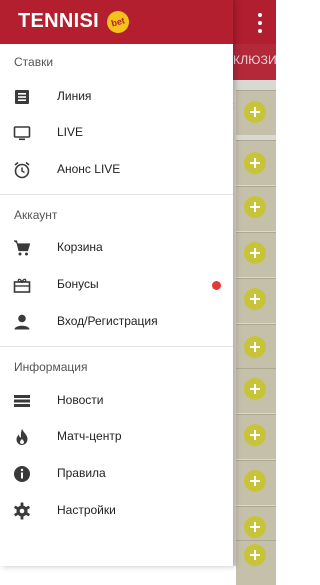  Describe the element at coordinates (70, 132) in the screenshot. I see `menu-item-label: LIVE` at that location.